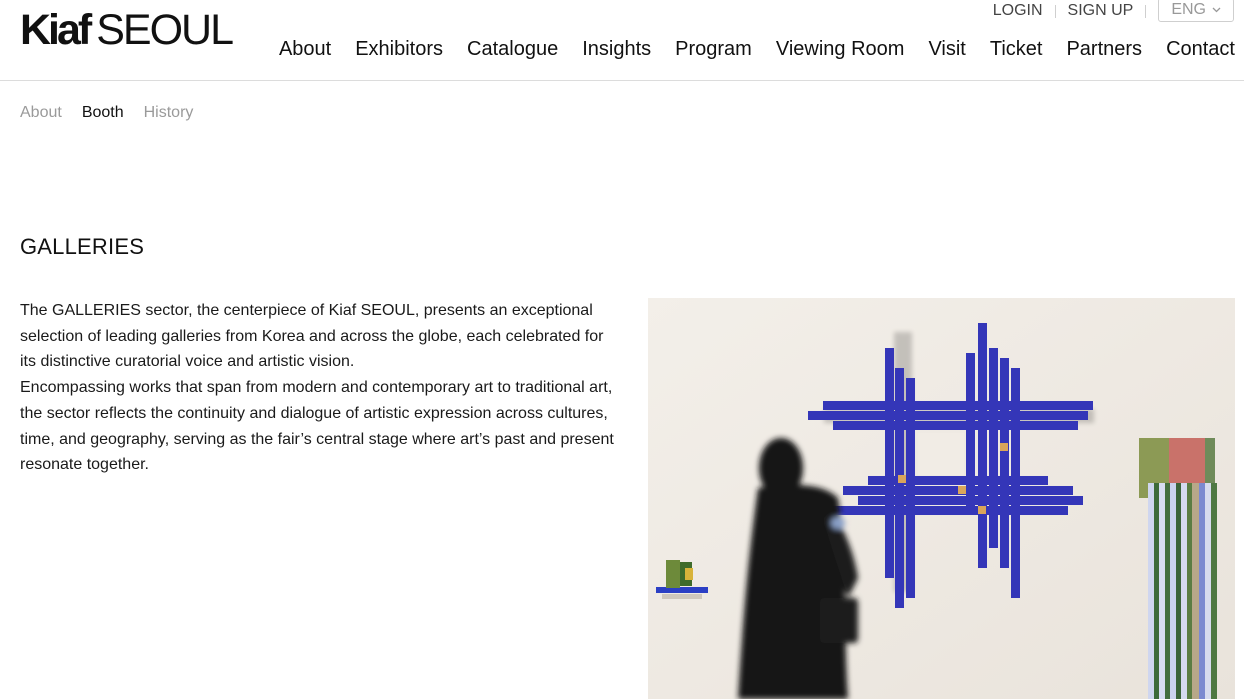 The image size is (1244, 699). What do you see at coordinates (682, 590) in the screenshot?
I see `wall-shelf` at bounding box center [682, 590].